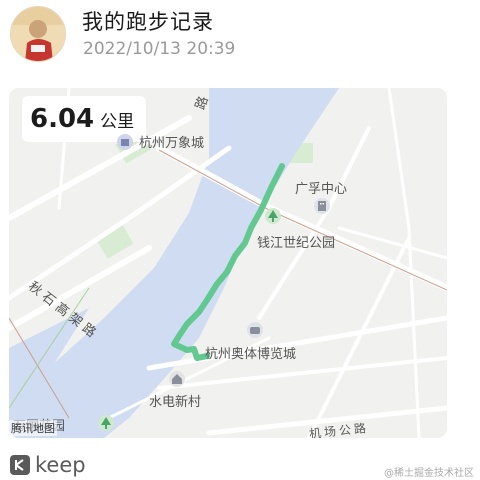 Image resolution: width=480 pixels, height=480 pixels. I want to click on park-tree-icon, so click(273, 216).